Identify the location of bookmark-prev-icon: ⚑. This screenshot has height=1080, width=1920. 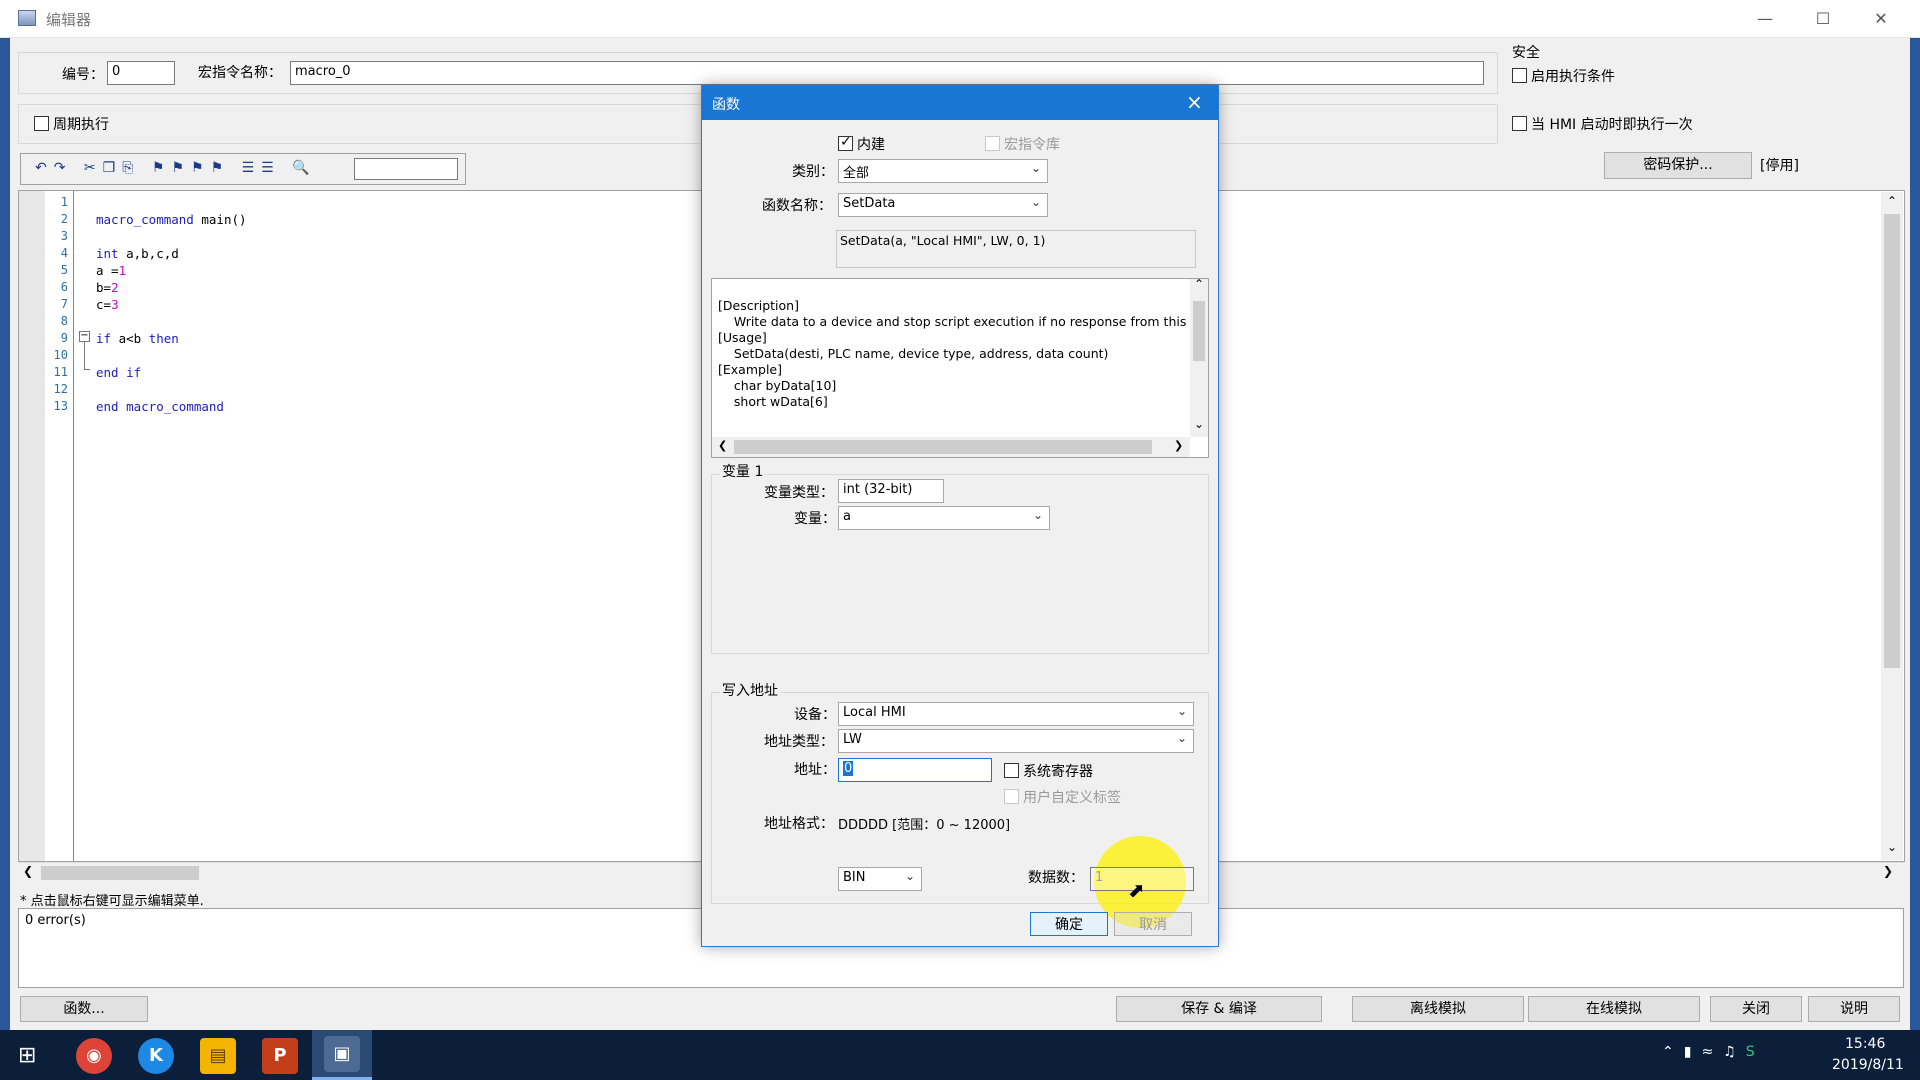
(201, 168).